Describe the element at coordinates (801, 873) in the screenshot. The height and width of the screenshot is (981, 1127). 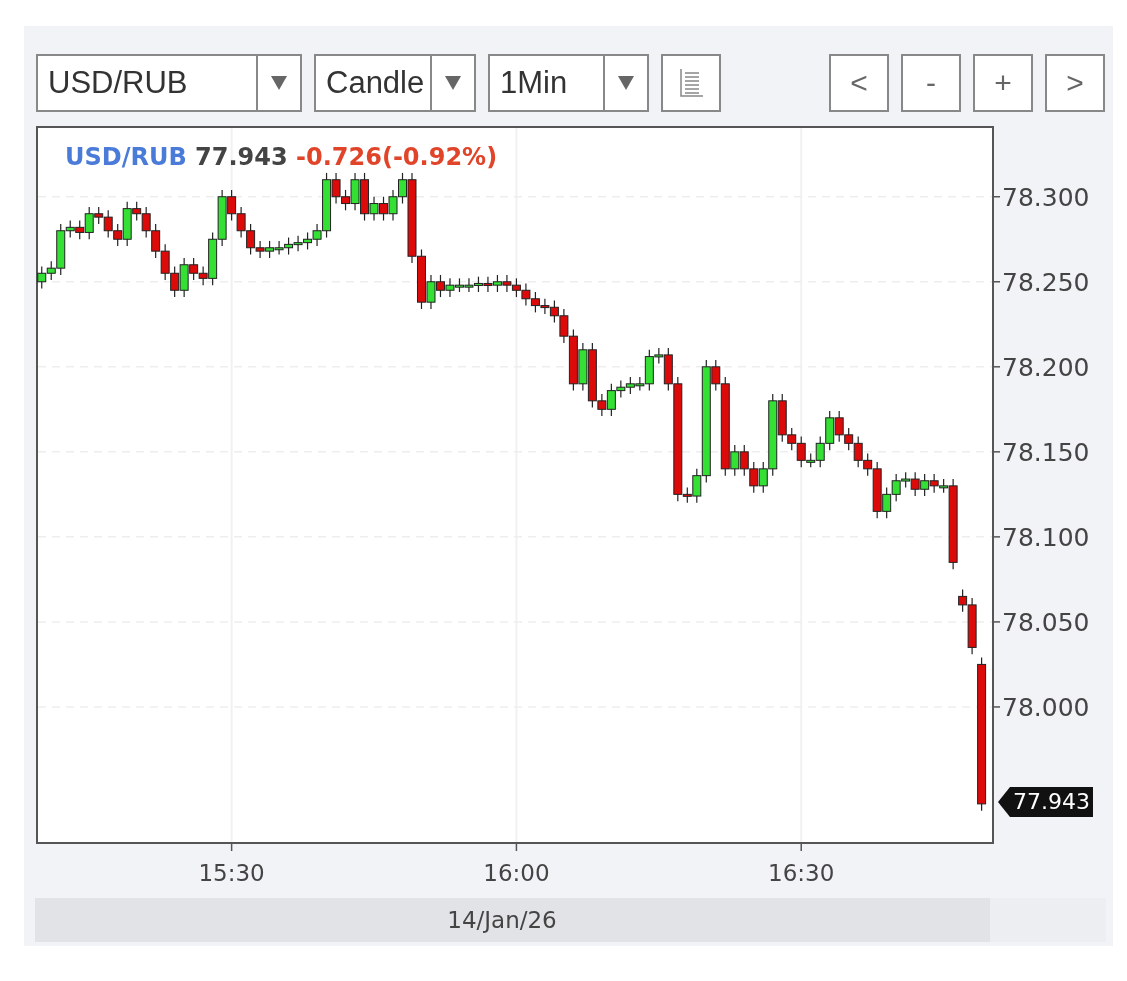
I see `x-axis-label: 16:30` at that location.